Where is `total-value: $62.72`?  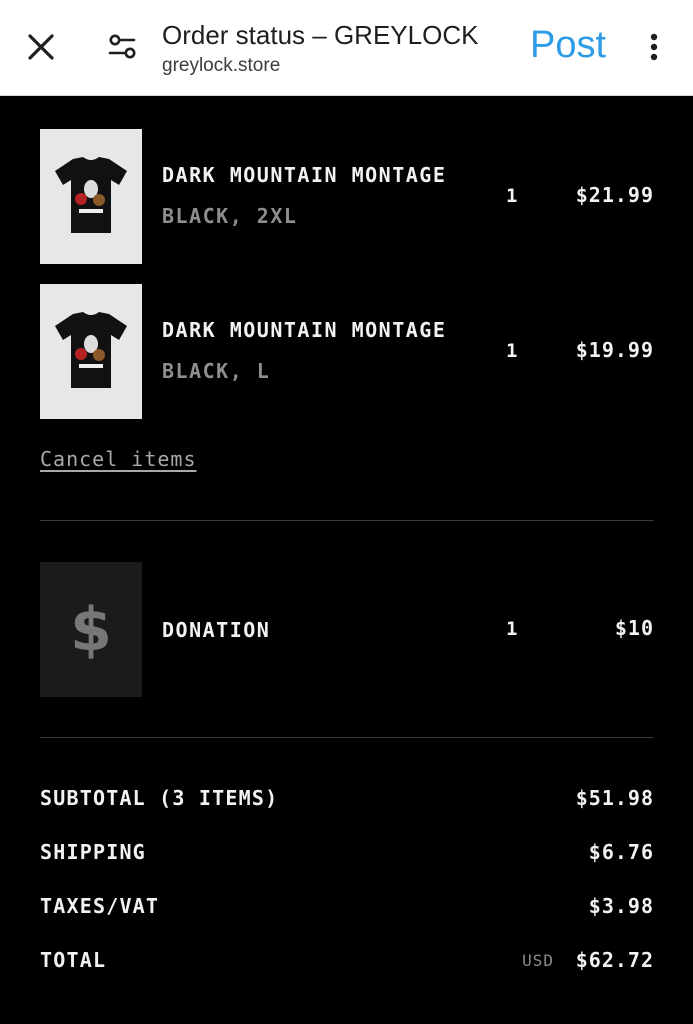 total-value: $62.72 is located at coordinates (614, 960).